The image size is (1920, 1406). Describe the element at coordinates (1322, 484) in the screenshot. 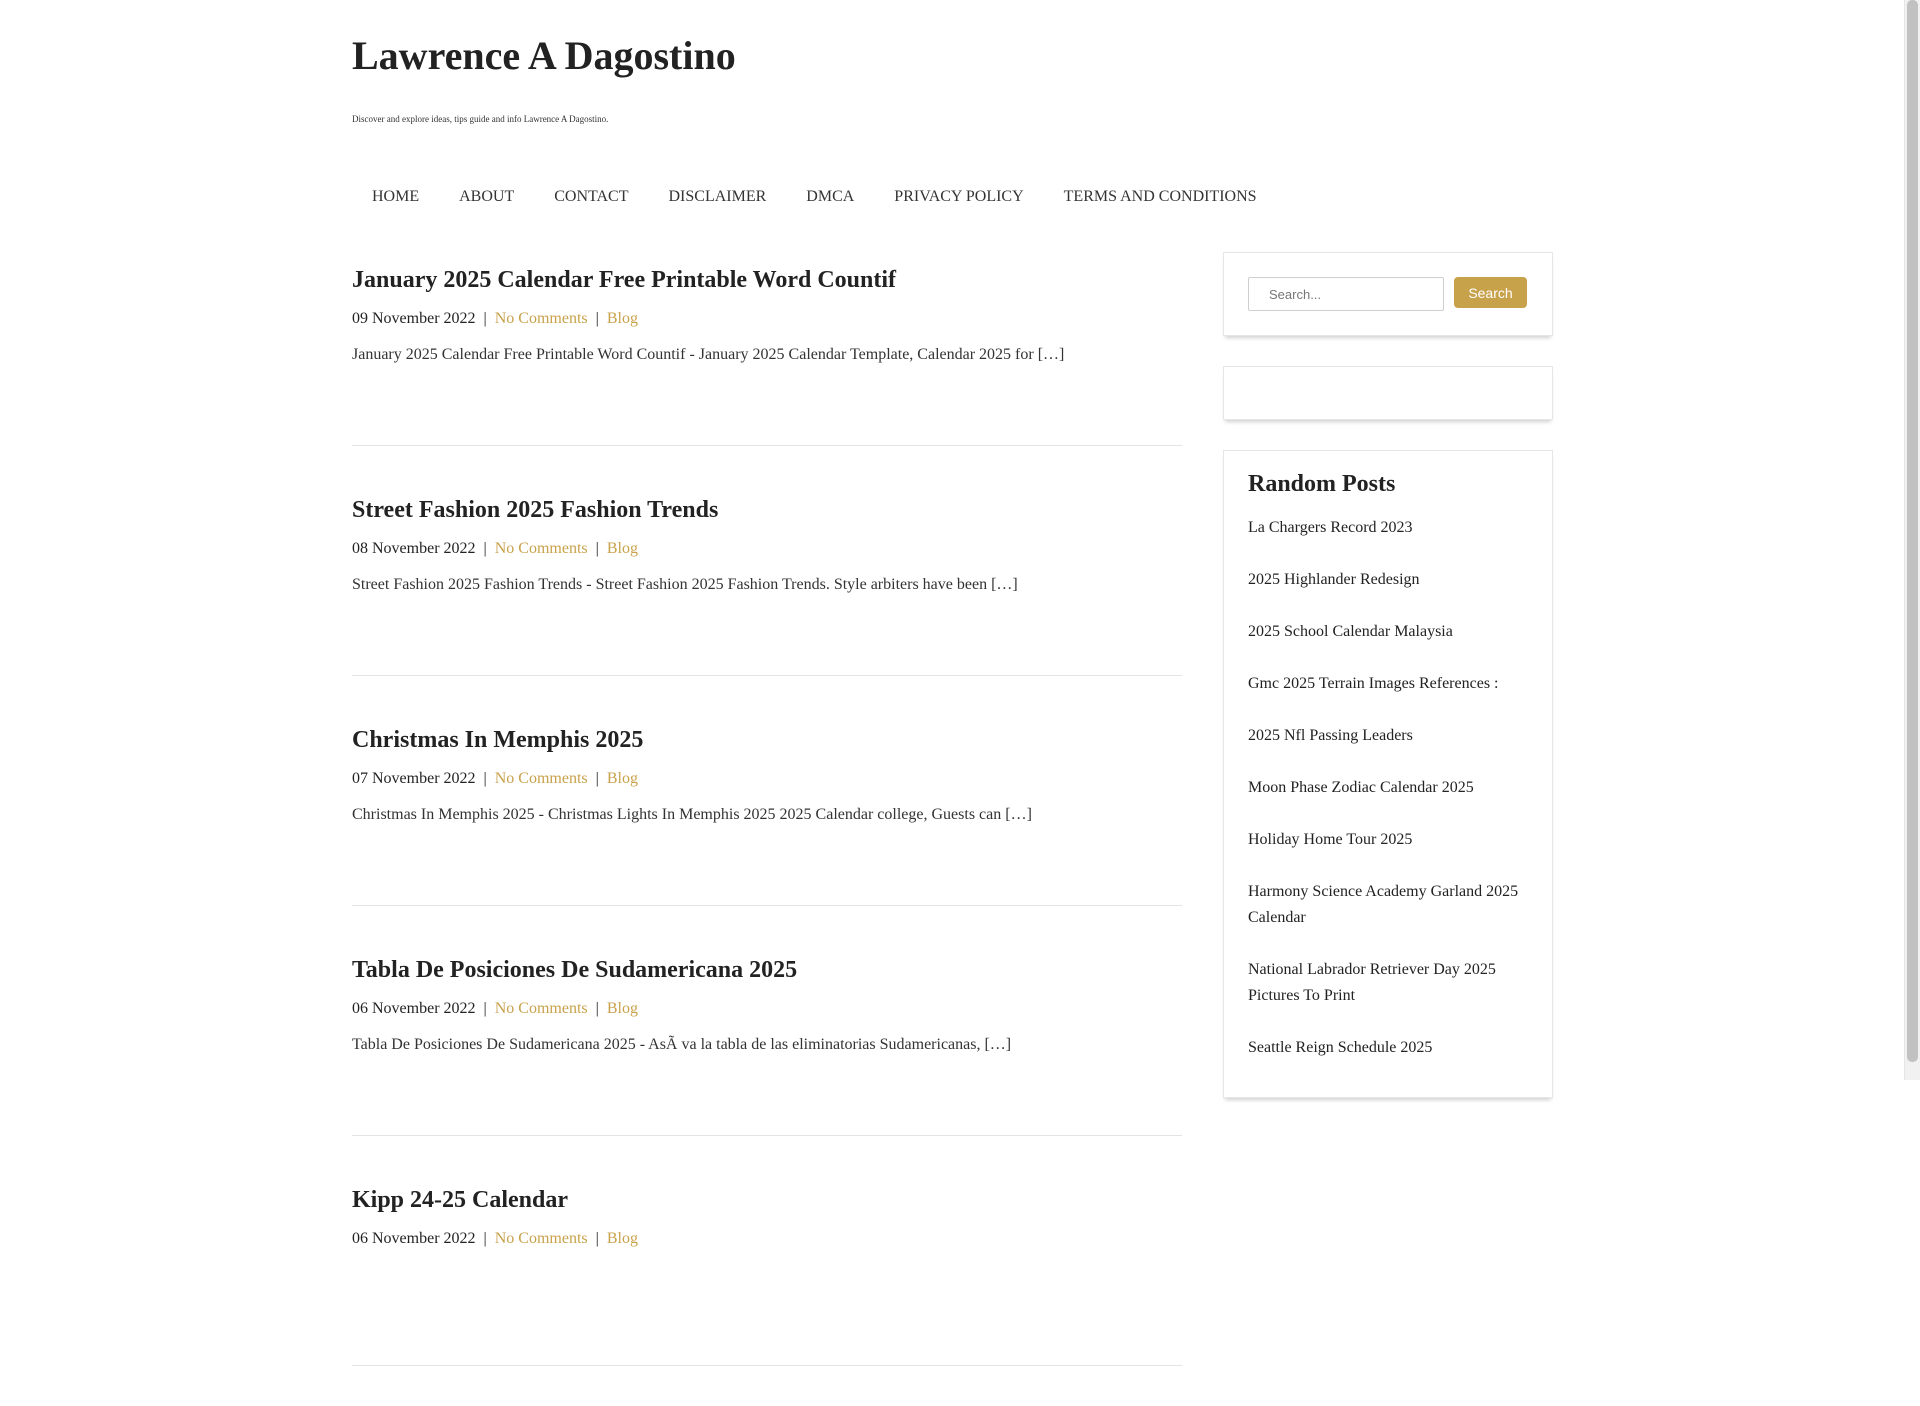

I see `random-posts-title: Random Posts` at that location.